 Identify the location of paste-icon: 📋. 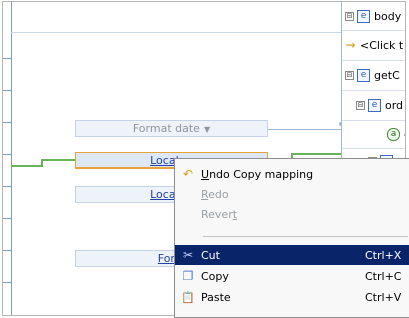
(188, 297).